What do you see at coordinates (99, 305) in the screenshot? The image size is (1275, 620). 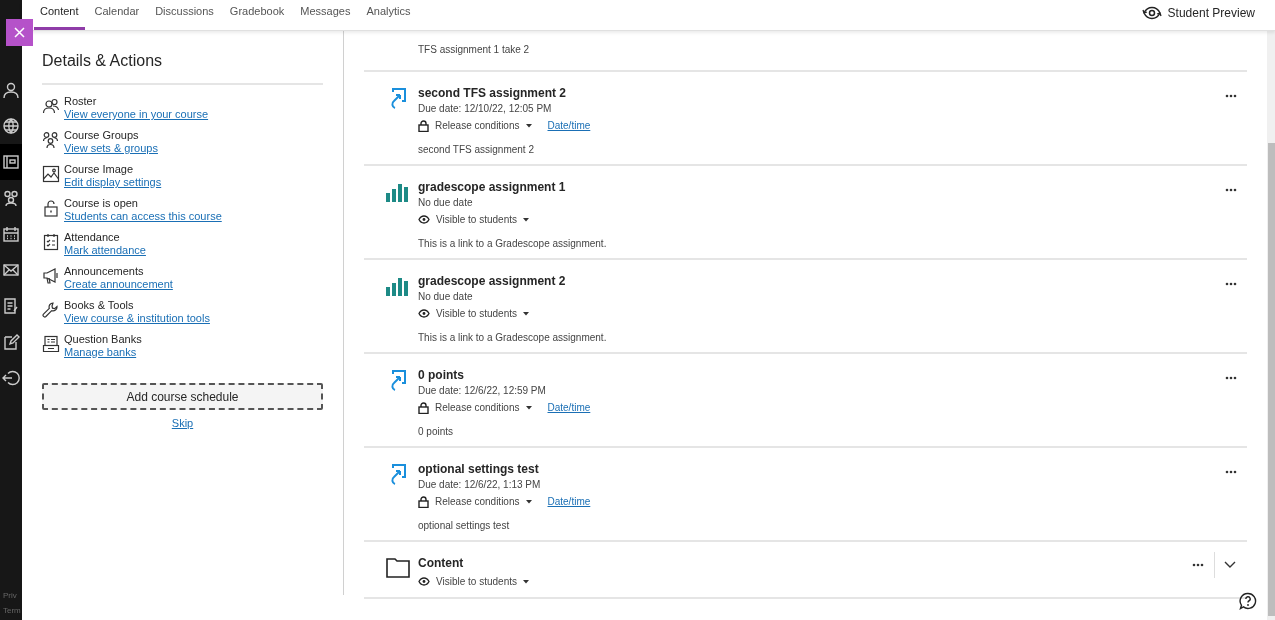 I see `action-label: Books & Tools` at bounding box center [99, 305].